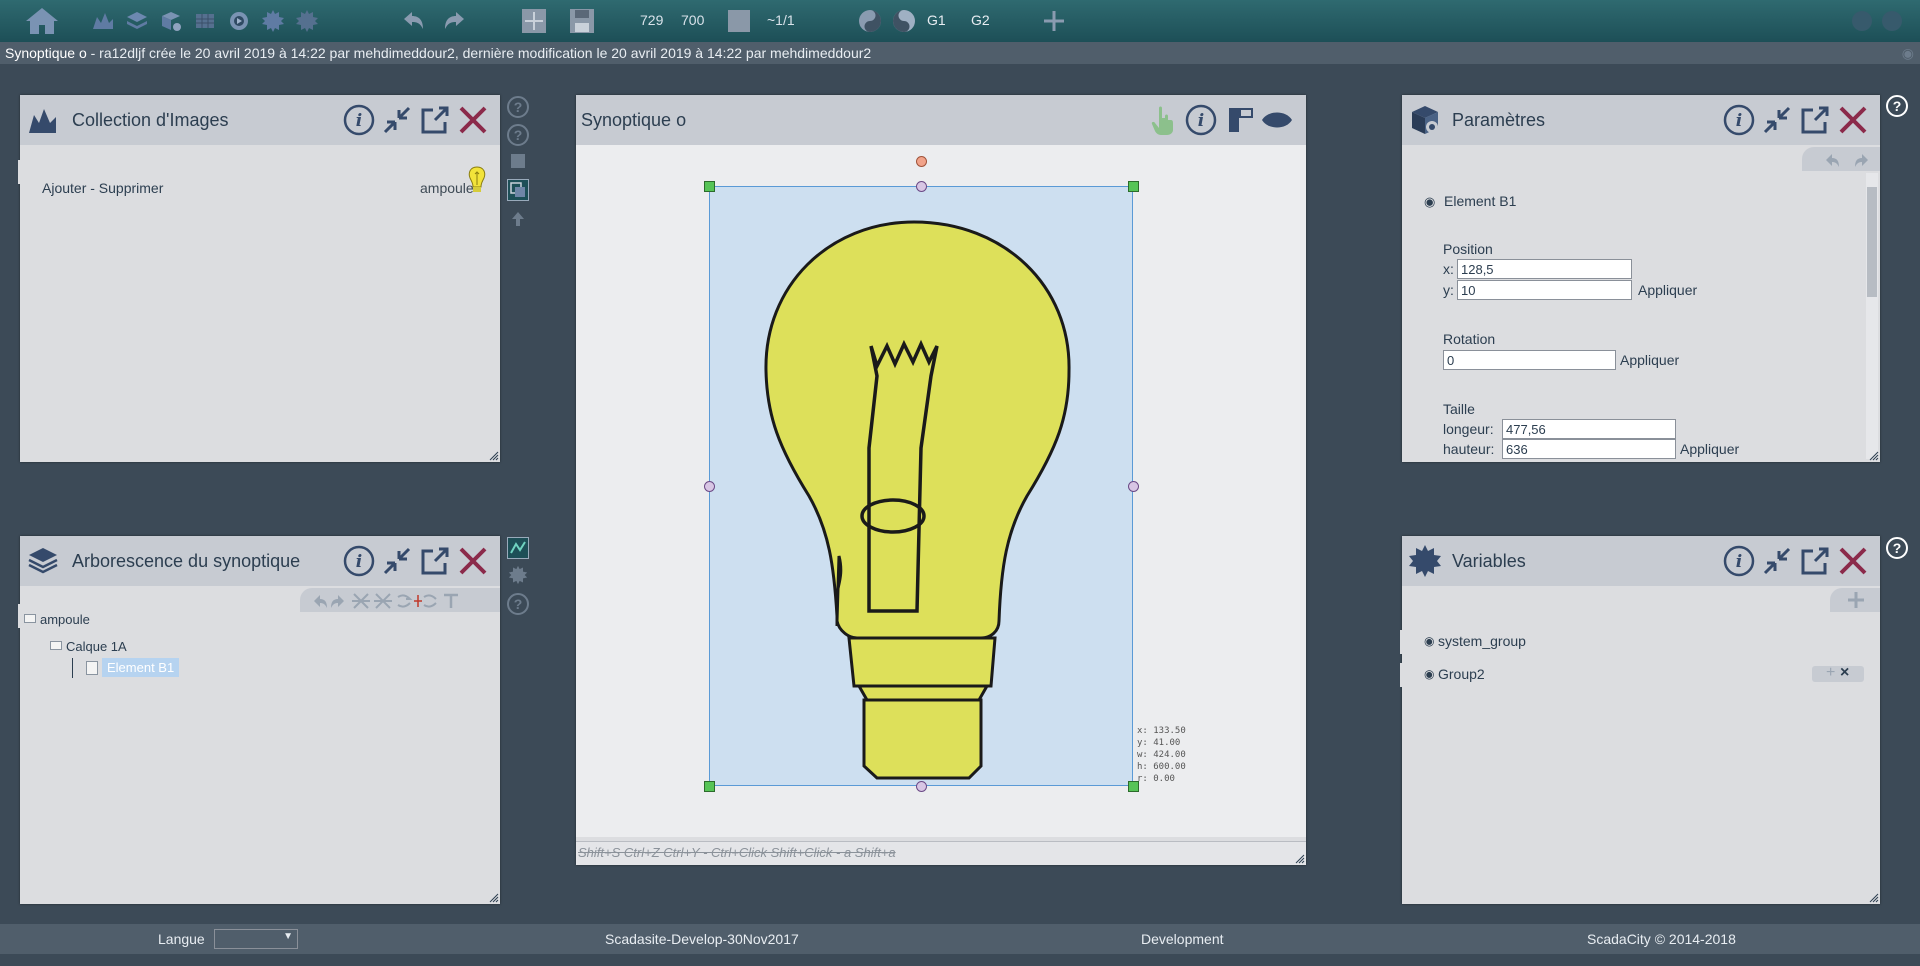 This screenshot has width=1920, height=966. Describe the element at coordinates (709, 486) in the screenshot. I see `resize-handle-left` at that location.